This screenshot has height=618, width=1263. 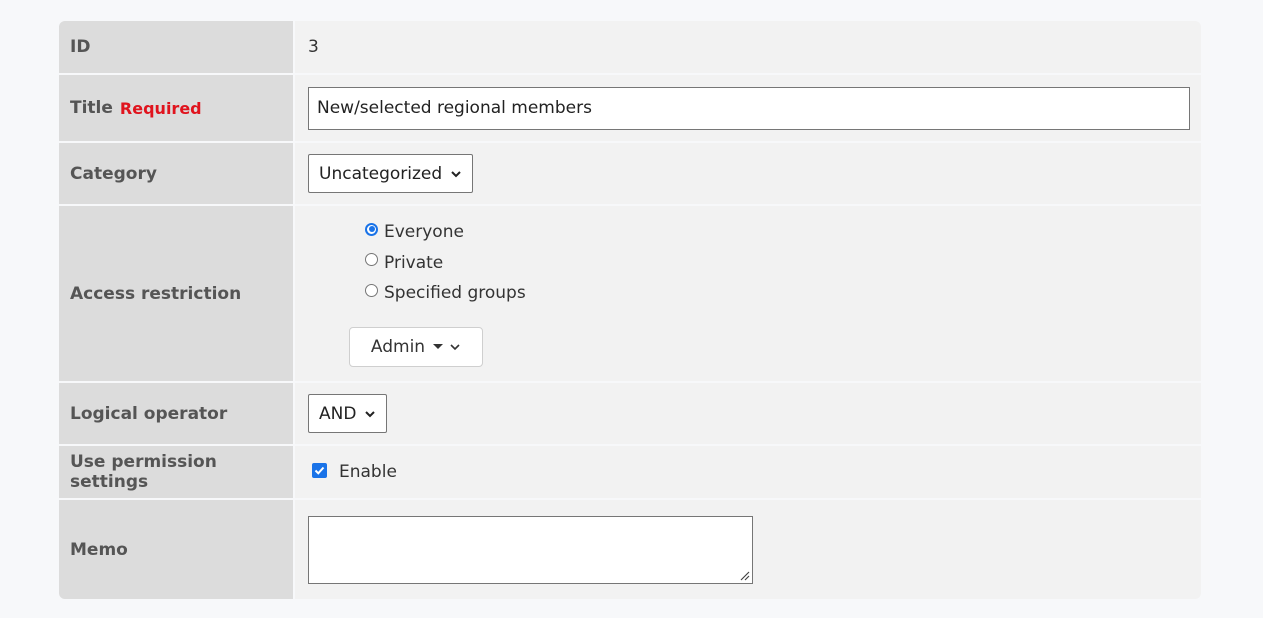 What do you see at coordinates (438, 346) in the screenshot?
I see `caret-down-icon` at bounding box center [438, 346].